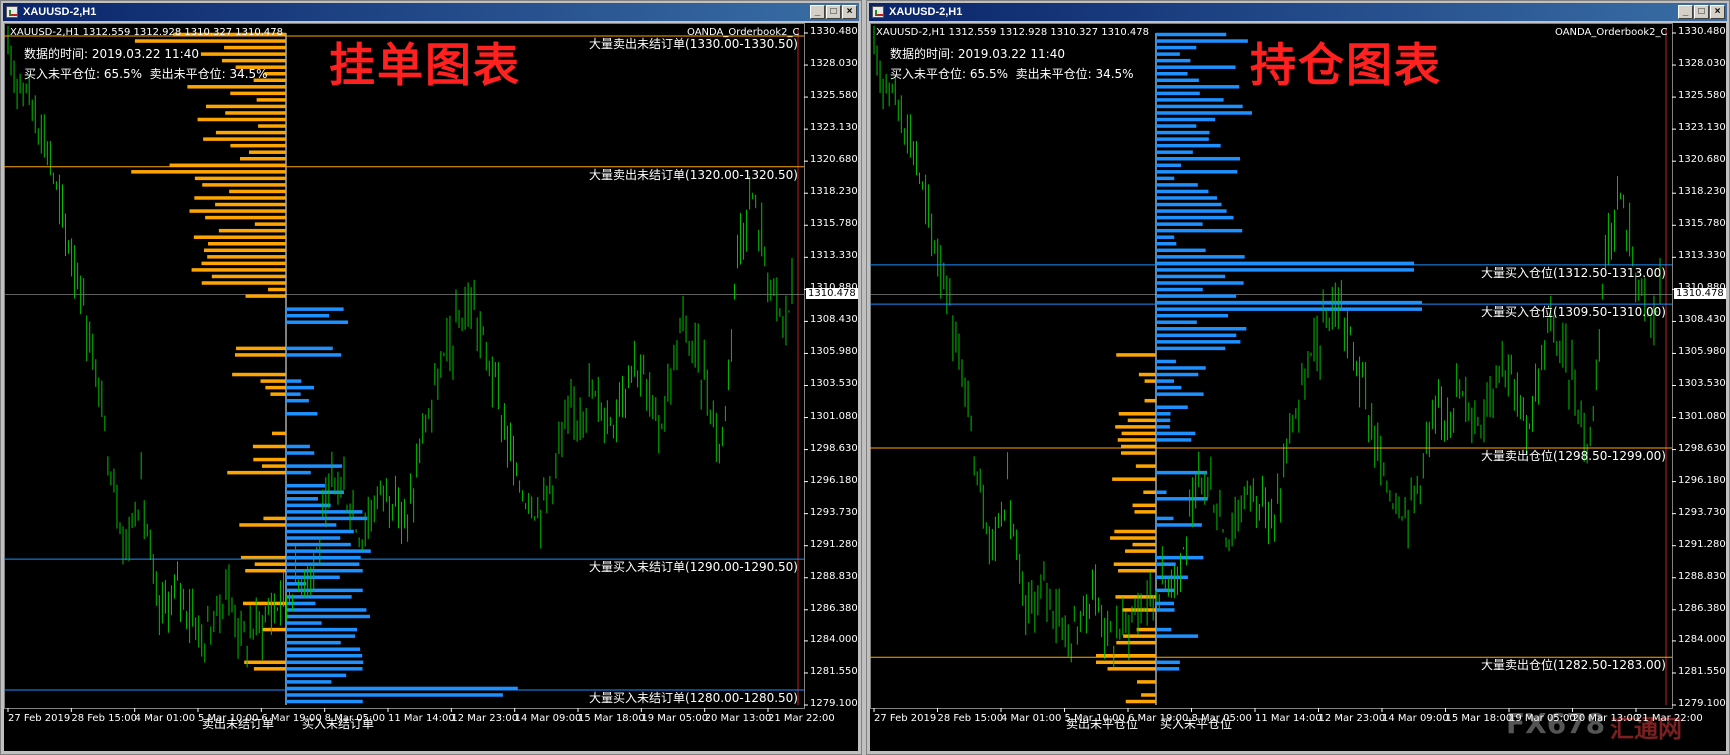  Describe the element at coordinates (834, 384) in the screenshot. I see `price-axis-label: 1303.530` at that location.